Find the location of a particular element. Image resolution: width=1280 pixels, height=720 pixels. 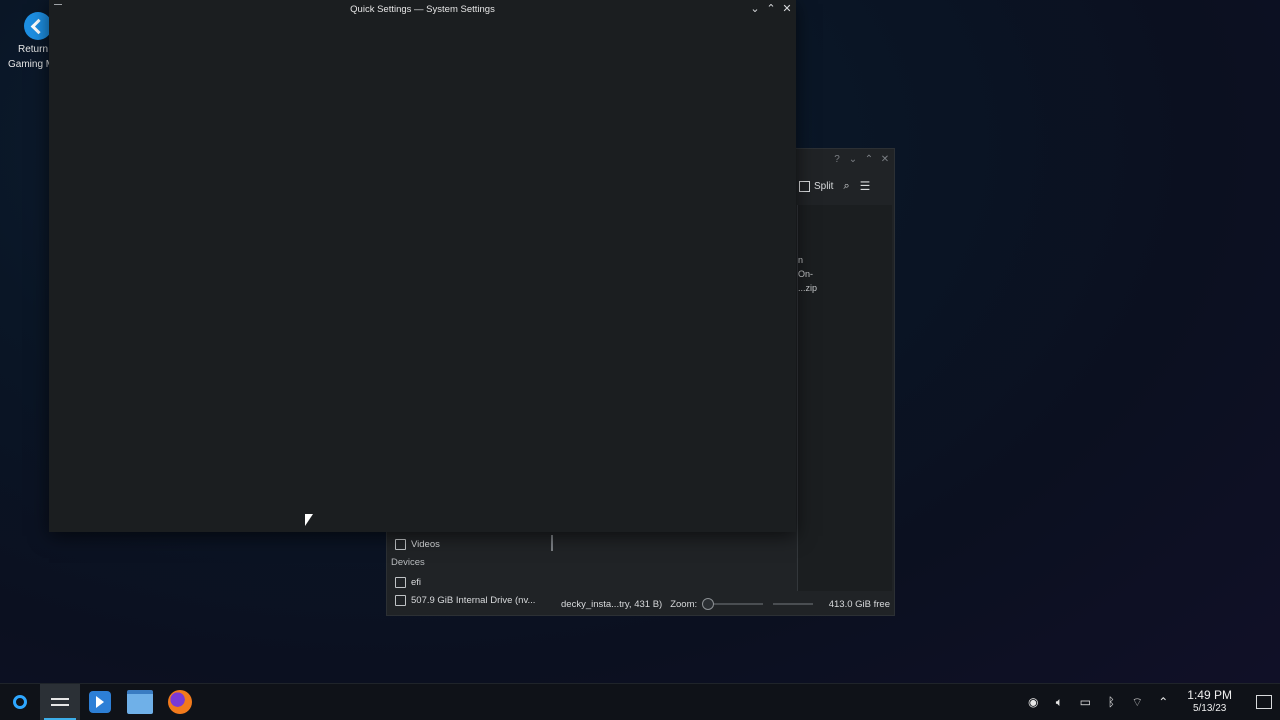

desktop-icon-label-line1: Return is located at coordinates (33, 49).